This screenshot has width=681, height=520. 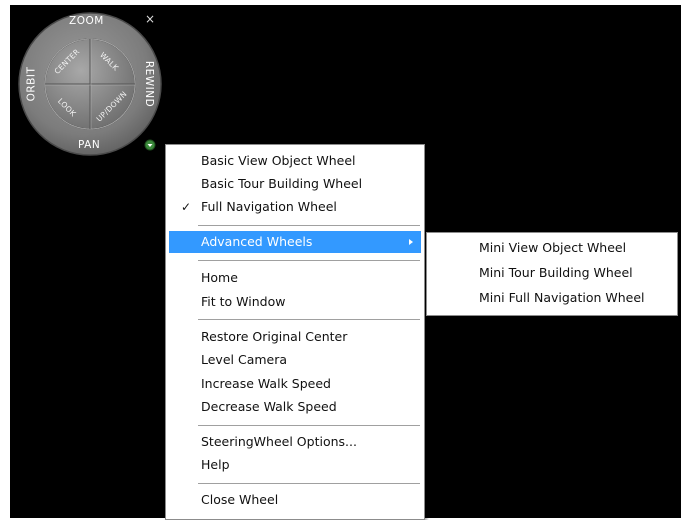 What do you see at coordinates (295, 384) in the screenshot?
I see `menu-item-increase-walk-speed: Increase Walk Speed` at bounding box center [295, 384].